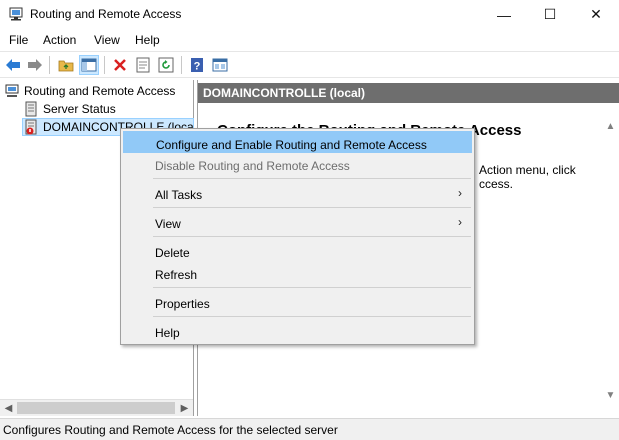 The height and width of the screenshot is (440, 619). Describe the element at coordinates (172, 253) in the screenshot. I see `menu-item-label: Delete` at that location.